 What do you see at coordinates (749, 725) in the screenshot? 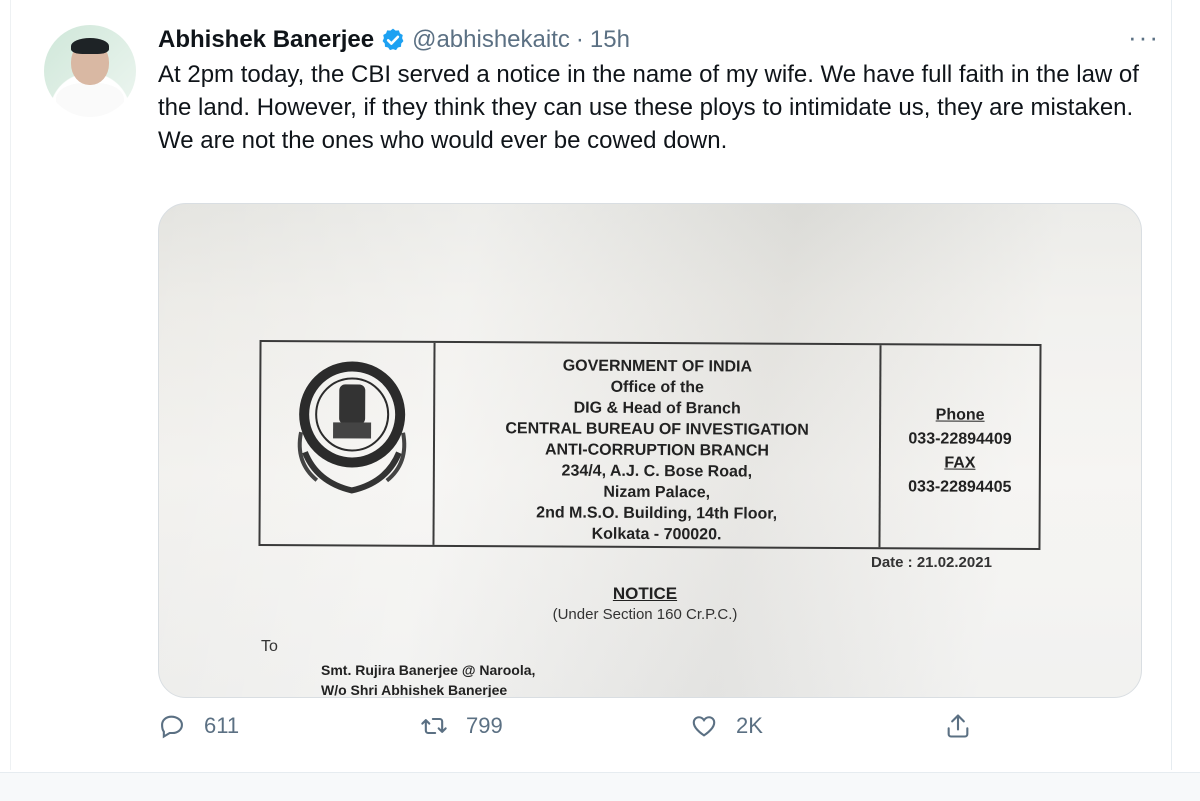
I see `like-count: 2K` at bounding box center [749, 725].